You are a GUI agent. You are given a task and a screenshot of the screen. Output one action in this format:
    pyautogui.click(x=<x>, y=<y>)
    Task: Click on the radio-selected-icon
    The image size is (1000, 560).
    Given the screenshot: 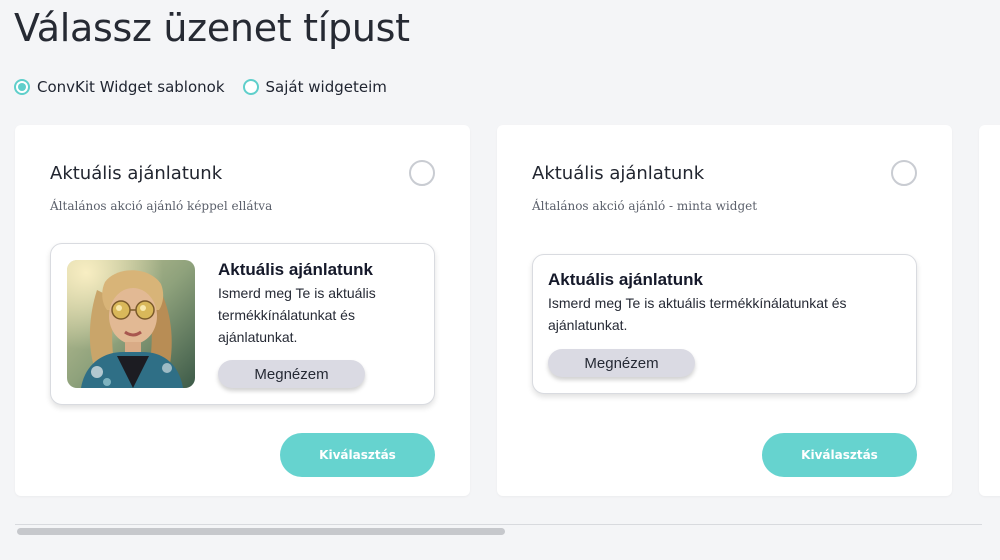 What is the action you would take?
    pyautogui.click(x=22, y=87)
    